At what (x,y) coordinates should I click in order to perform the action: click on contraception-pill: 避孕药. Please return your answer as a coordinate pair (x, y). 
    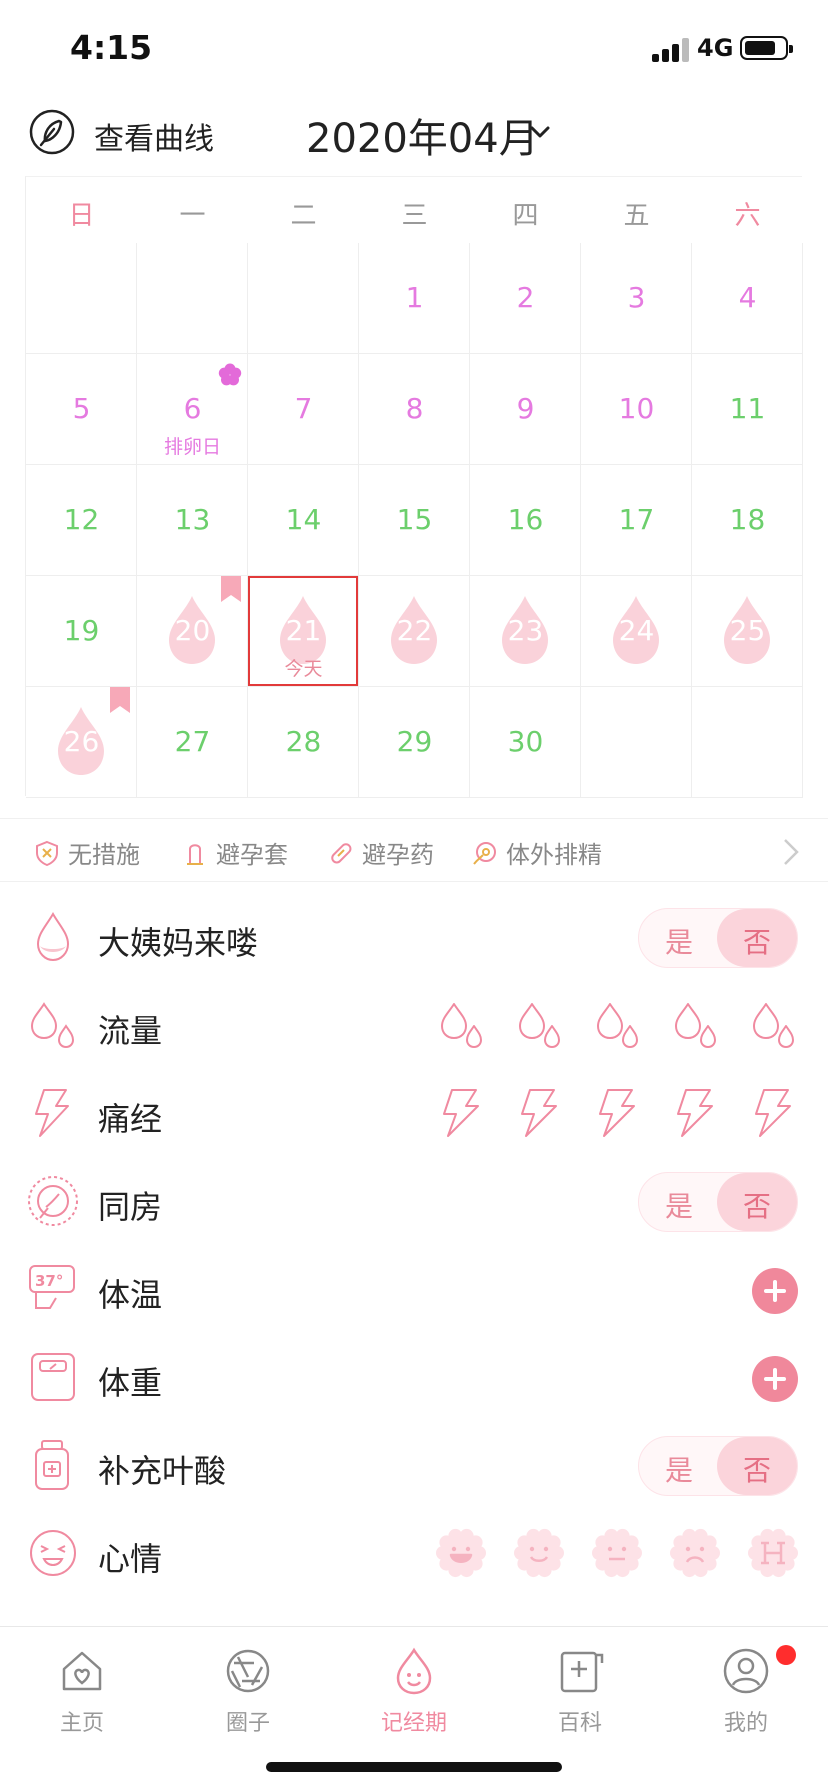
    Looking at the image, I should click on (381, 852).